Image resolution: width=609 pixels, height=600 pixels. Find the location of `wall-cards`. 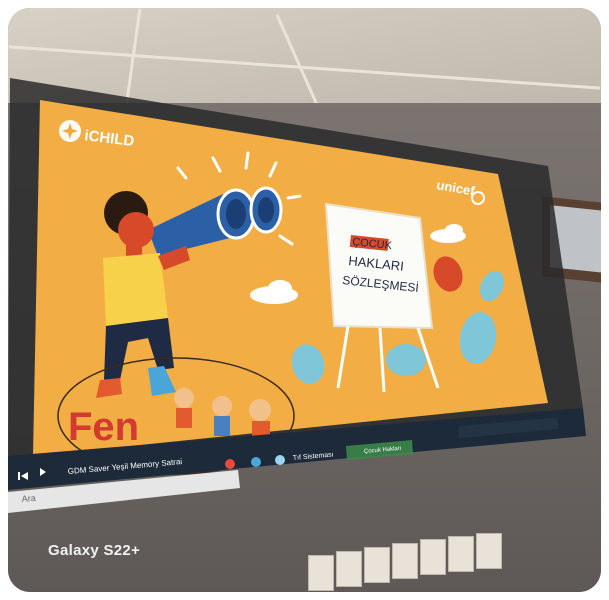

wall-cards is located at coordinates (418, 562).